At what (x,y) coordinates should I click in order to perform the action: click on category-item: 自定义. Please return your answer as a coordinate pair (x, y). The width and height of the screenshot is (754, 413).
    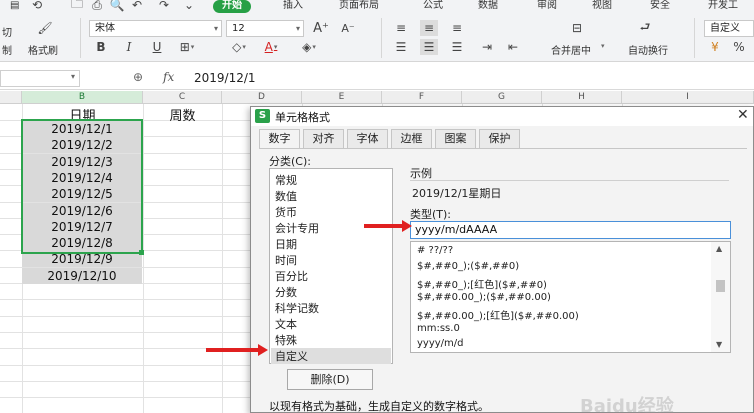
    Looking at the image, I should click on (331, 356).